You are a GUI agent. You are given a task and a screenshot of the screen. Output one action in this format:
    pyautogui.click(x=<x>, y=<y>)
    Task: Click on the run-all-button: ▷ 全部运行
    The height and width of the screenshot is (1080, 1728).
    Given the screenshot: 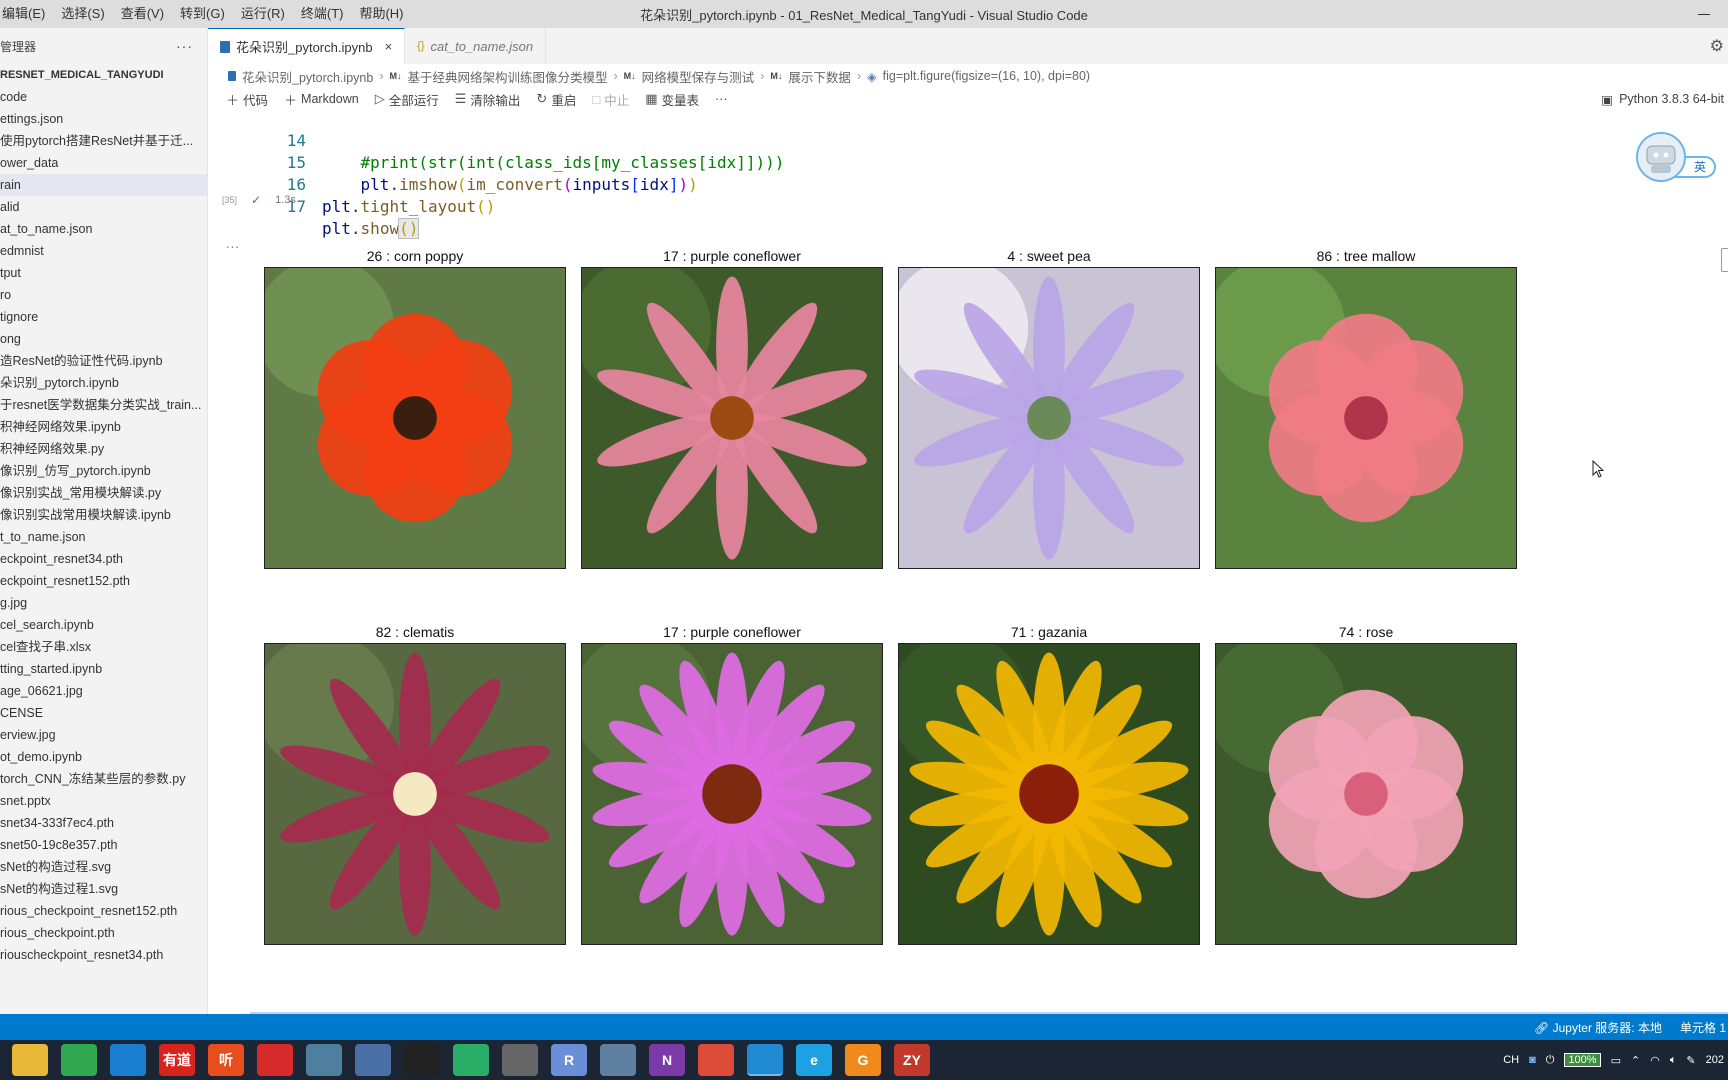 What is the action you would take?
    pyautogui.click(x=407, y=99)
    